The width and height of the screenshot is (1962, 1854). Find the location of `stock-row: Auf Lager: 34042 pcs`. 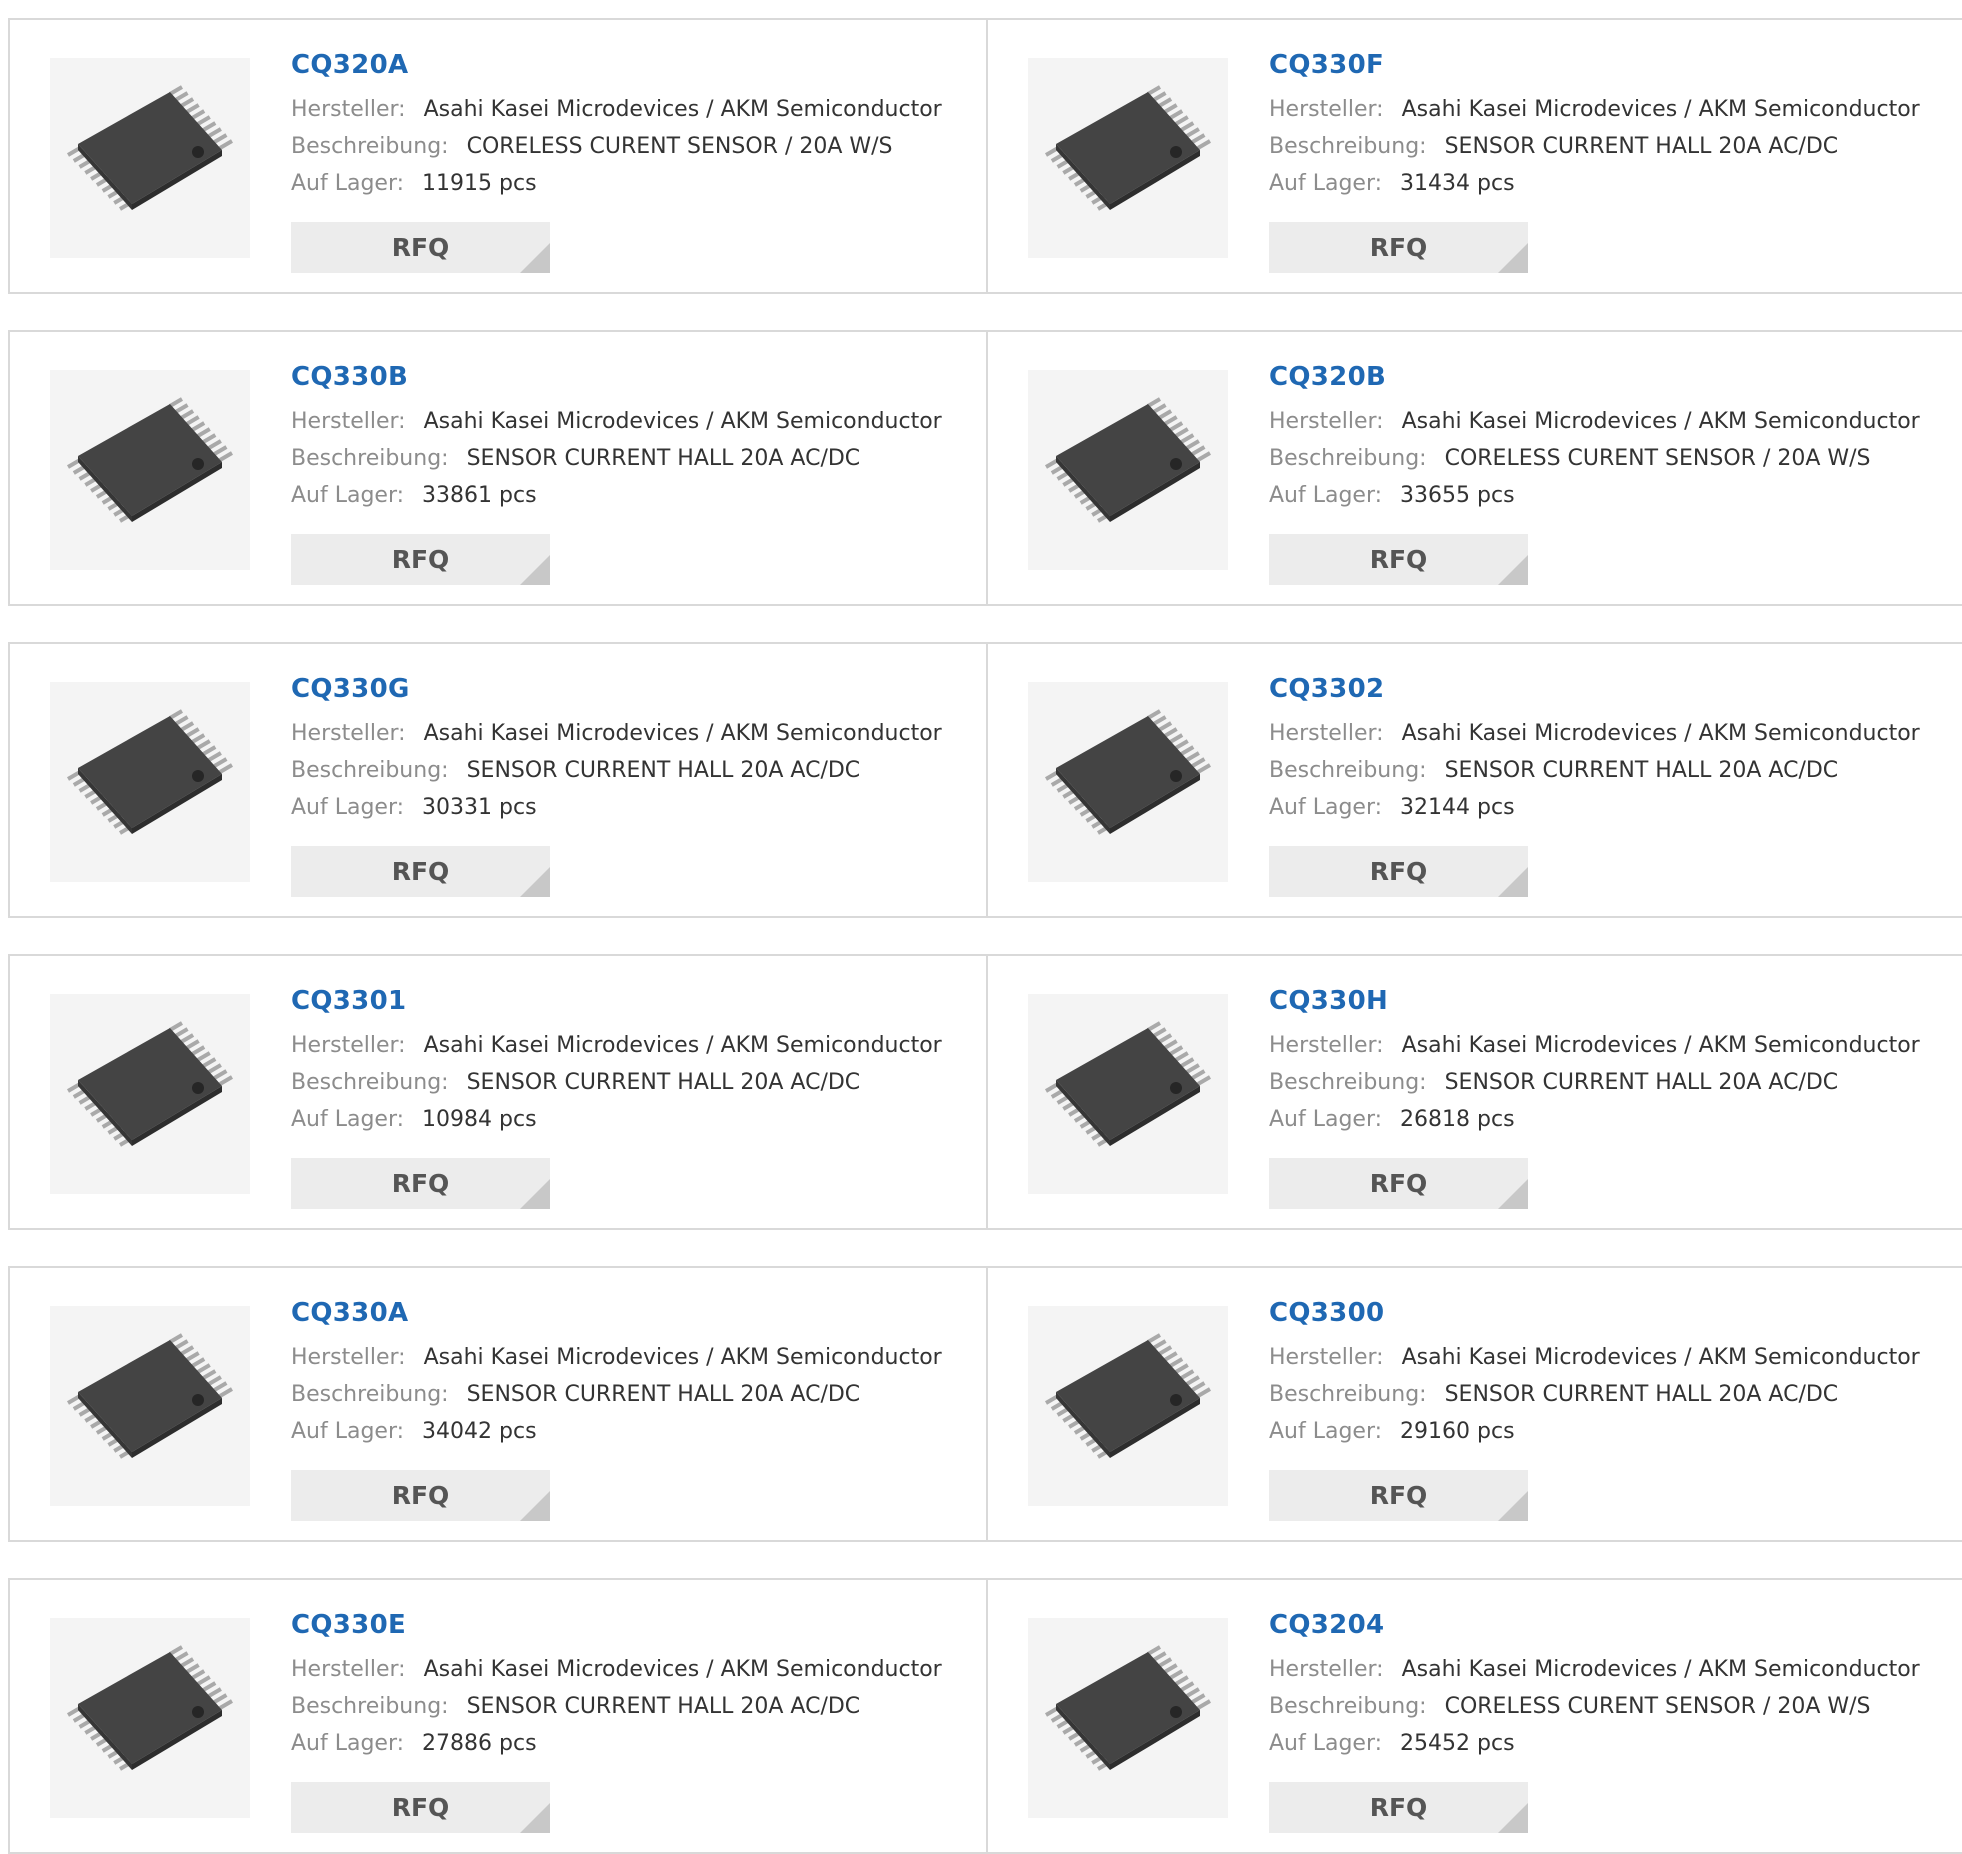

stock-row: Auf Lager: 34042 pcs is located at coordinates (638, 1431).